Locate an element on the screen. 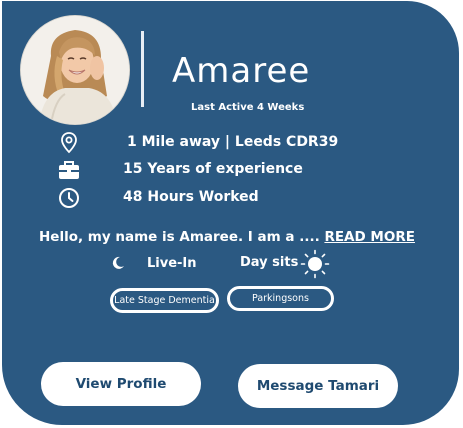 This screenshot has width=463, height=428. briefcase-icon is located at coordinates (69, 170).